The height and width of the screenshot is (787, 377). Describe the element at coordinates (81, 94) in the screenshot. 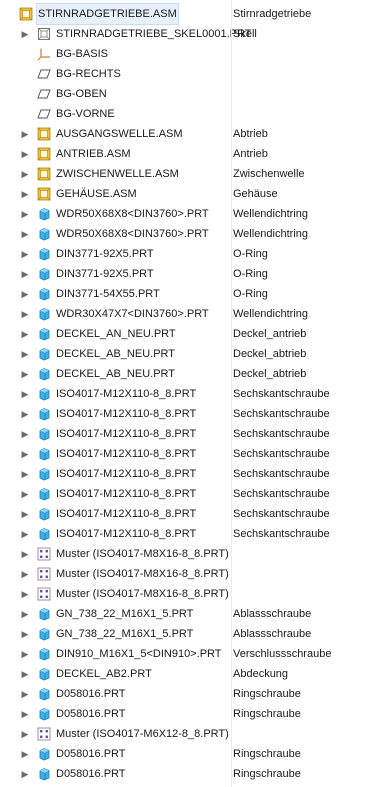

I see `tree-item-name: BG-OBEN` at that location.